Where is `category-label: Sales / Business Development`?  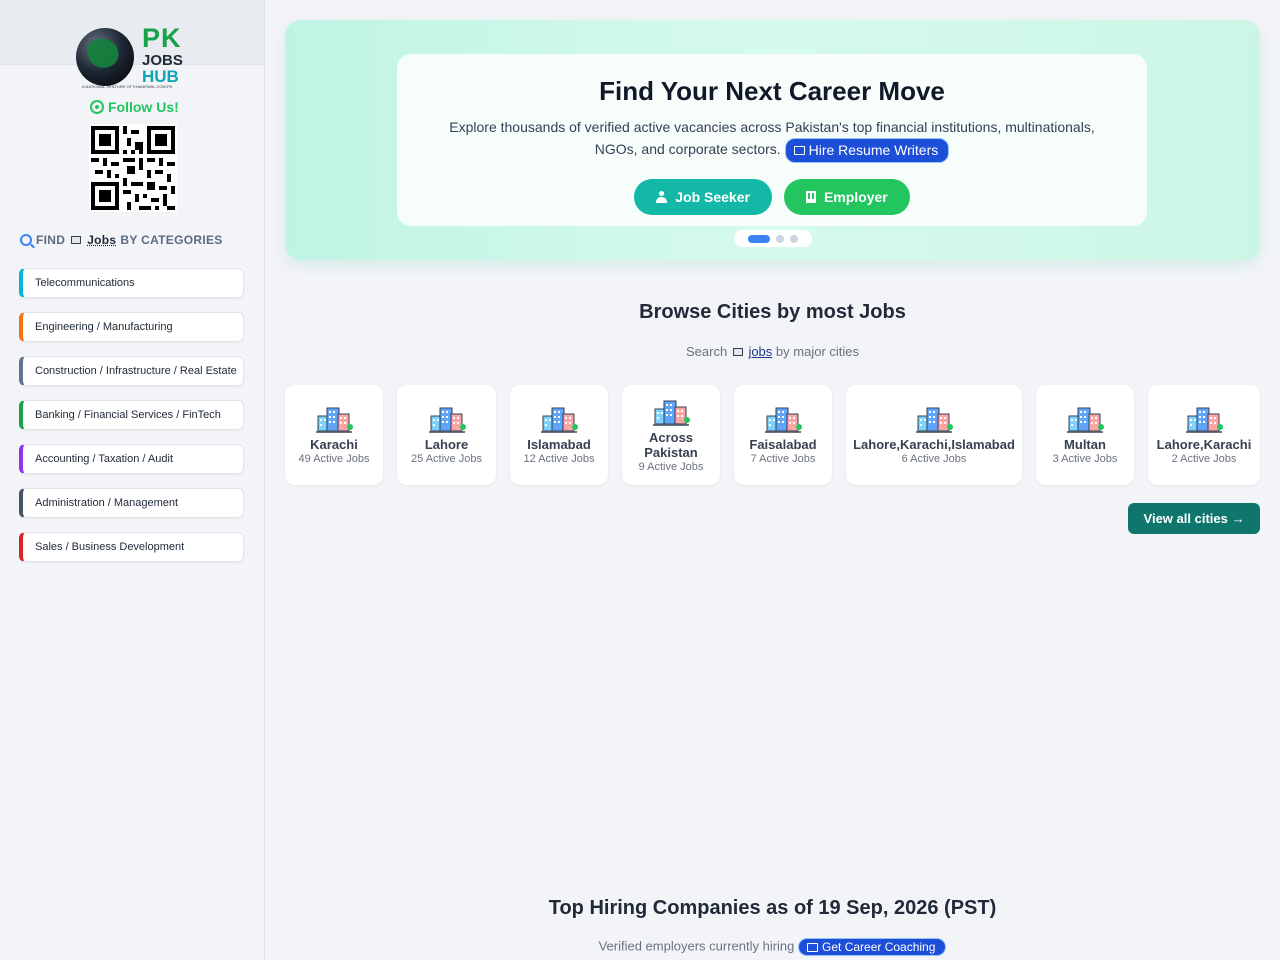 category-label: Sales / Business Development is located at coordinates (110, 547).